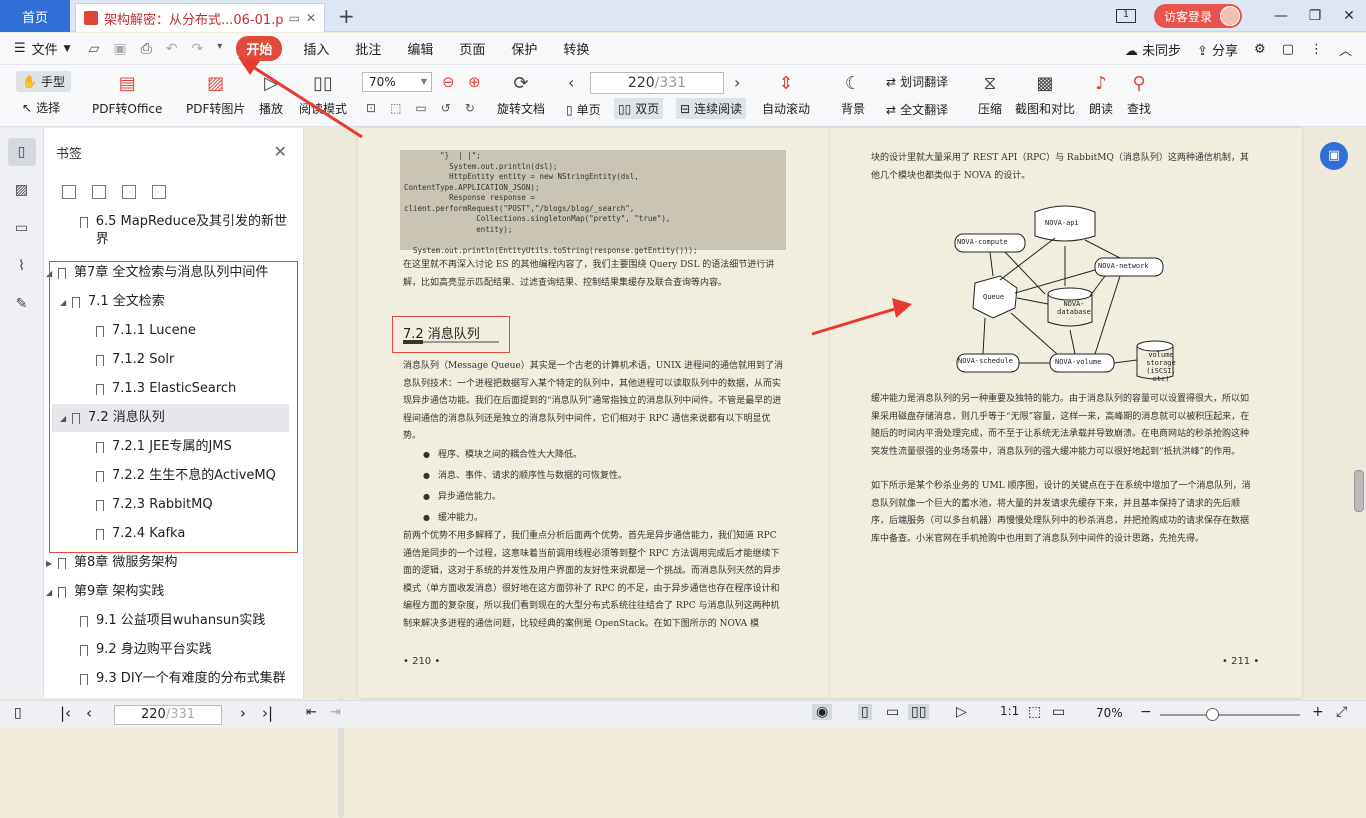 This screenshot has height=818, width=1366. What do you see at coordinates (185, 650) in the screenshot?
I see `bookmark-item: 9.2 身边购平台实践` at bounding box center [185, 650].